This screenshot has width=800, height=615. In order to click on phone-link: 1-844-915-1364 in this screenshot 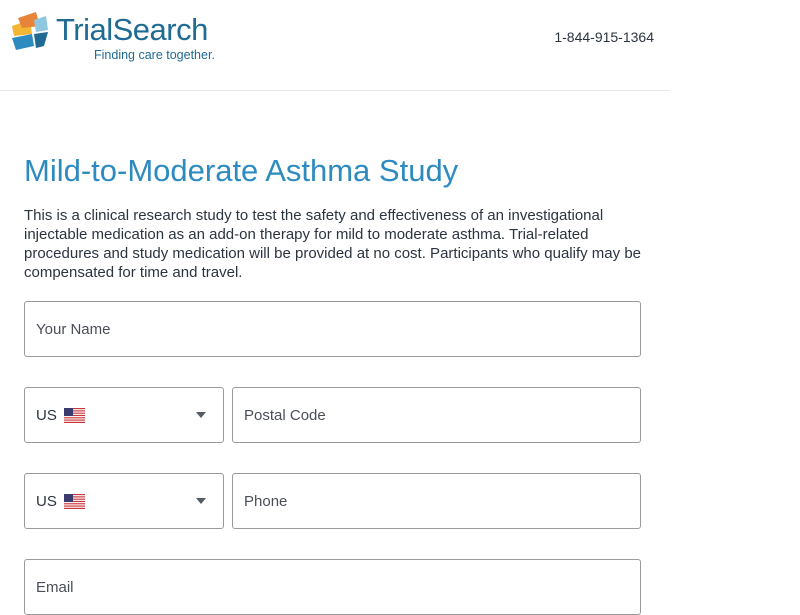, I will do `click(604, 37)`.